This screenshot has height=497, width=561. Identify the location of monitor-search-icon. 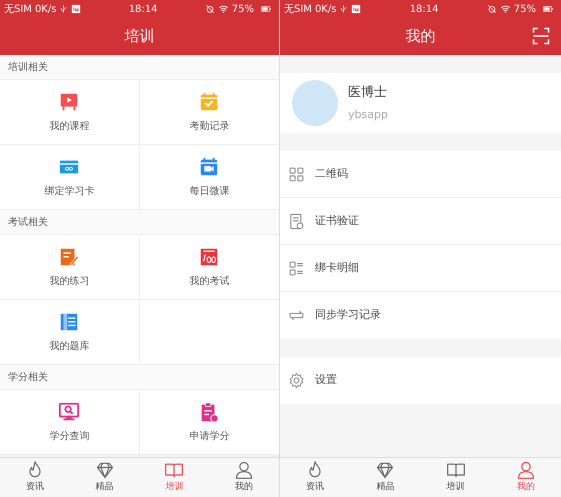
(69, 411).